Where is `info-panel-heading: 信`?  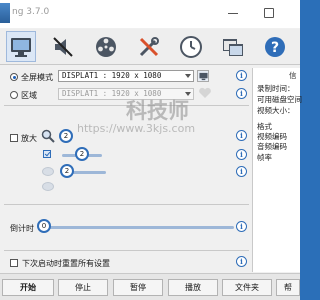
info-panel-heading: 信 is located at coordinates (293, 75).